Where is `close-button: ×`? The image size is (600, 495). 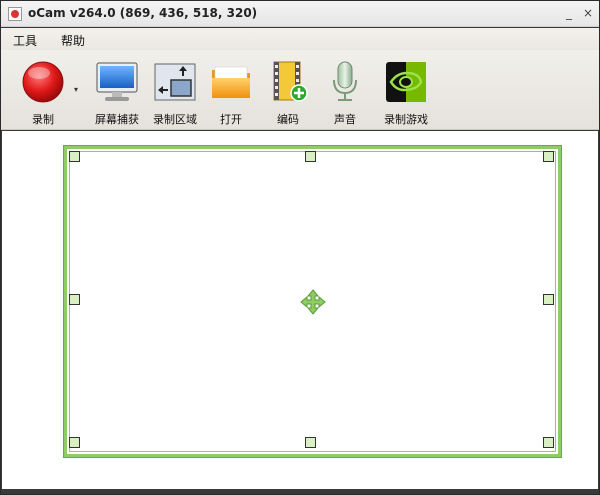
close-button: × is located at coordinates (588, 13).